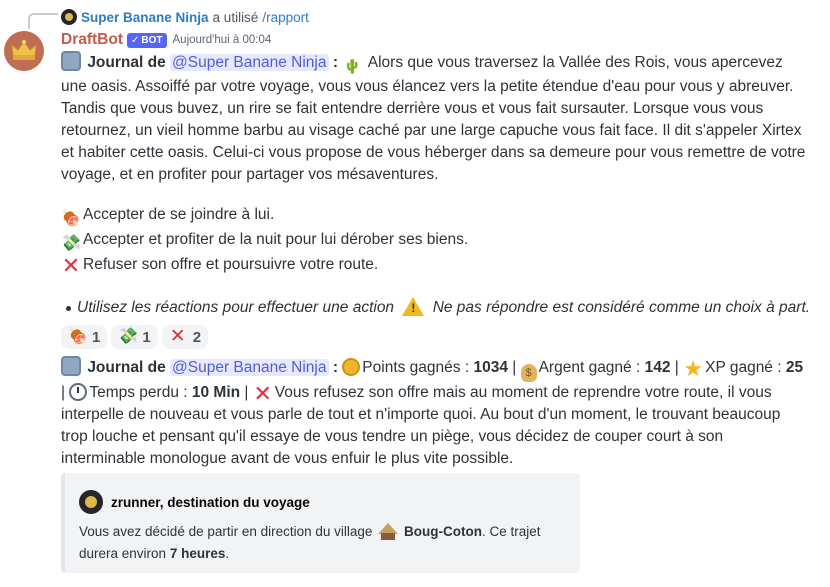 The height and width of the screenshot is (587, 830). I want to click on message-header: DraftBot ✓ BOT Aujourd'hui à 00:04, so click(166, 40).